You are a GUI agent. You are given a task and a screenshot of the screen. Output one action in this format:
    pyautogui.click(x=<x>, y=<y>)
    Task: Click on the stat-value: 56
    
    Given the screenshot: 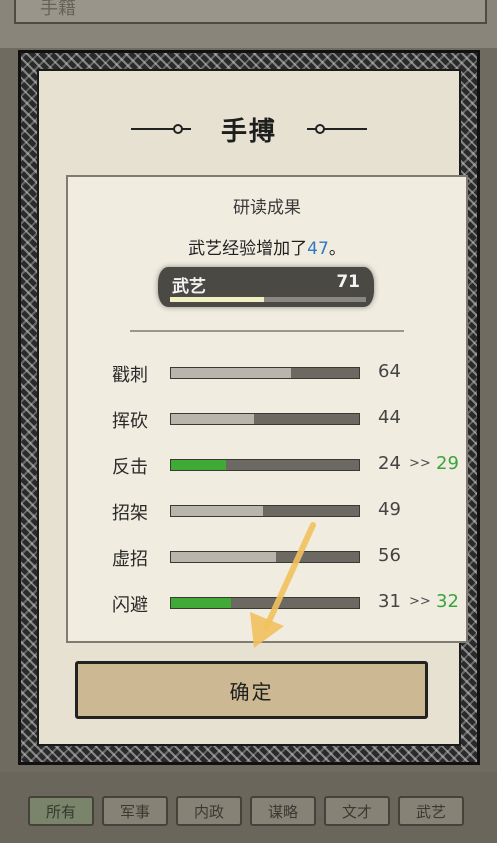 What is the action you would take?
    pyautogui.click(x=389, y=555)
    